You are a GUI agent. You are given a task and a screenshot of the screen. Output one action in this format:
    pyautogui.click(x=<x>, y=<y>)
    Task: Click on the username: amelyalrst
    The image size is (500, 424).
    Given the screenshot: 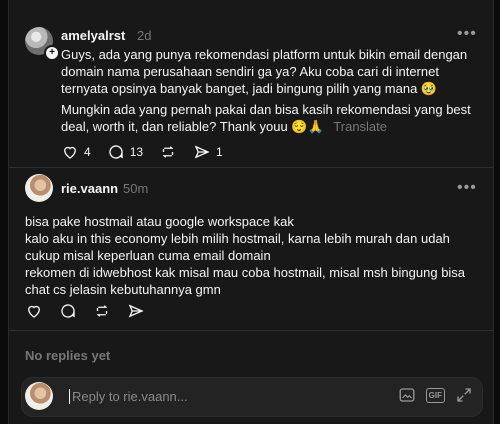 What is the action you would take?
    pyautogui.click(x=93, y=35)
    